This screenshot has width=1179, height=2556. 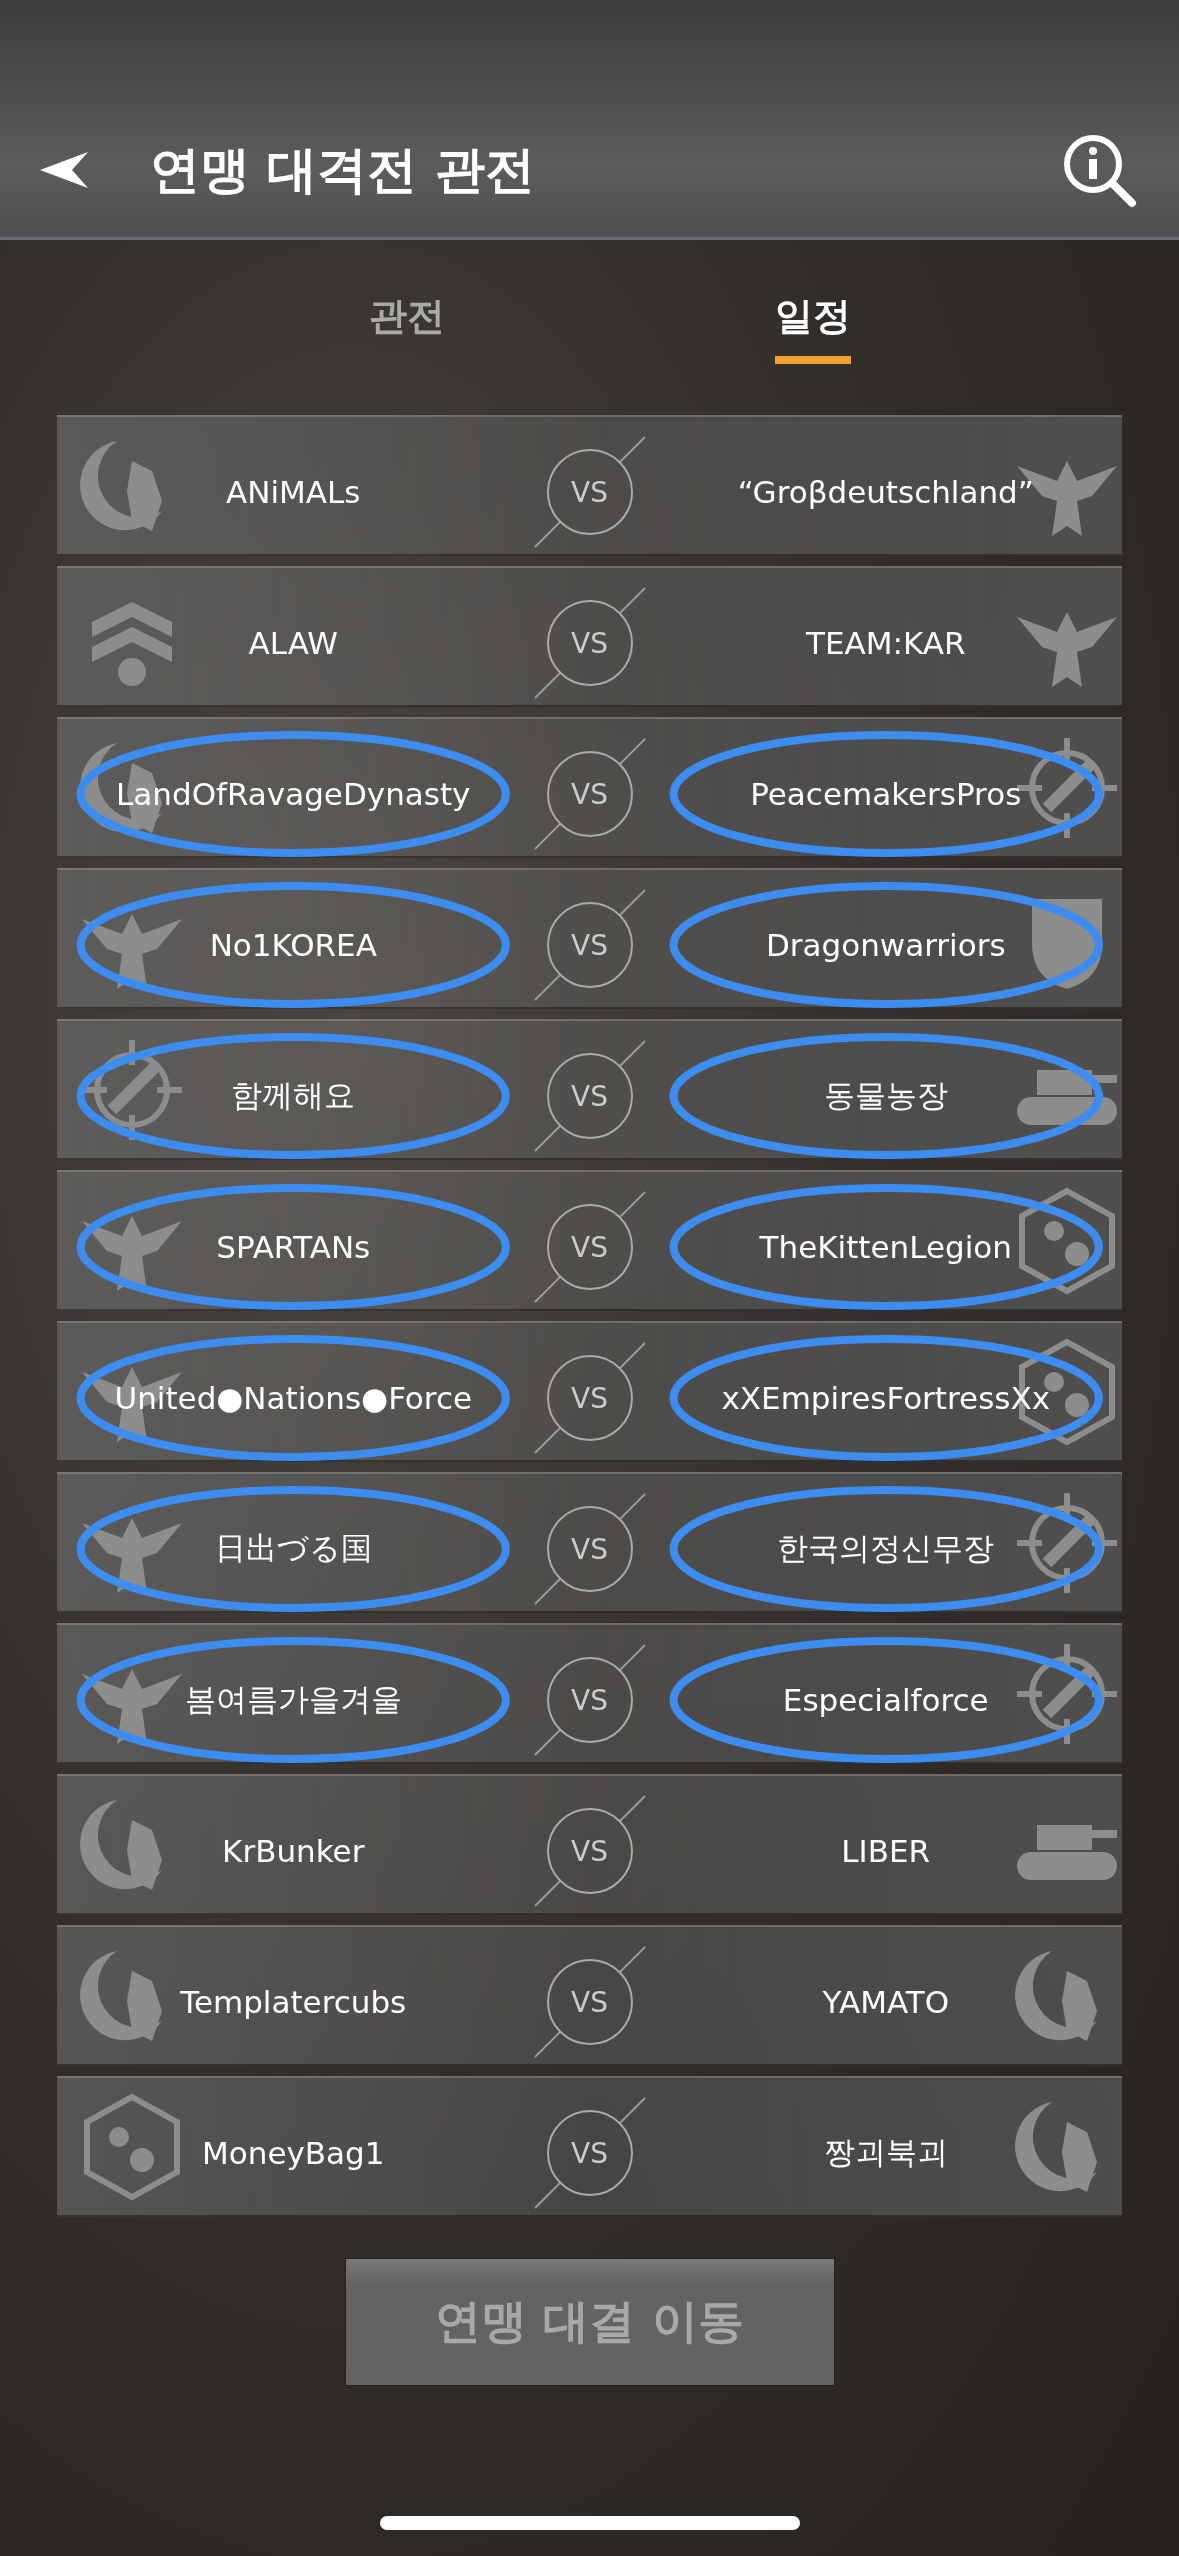 I want to click on team-name: 한국의정신무장, so click(x=886, y=1548).